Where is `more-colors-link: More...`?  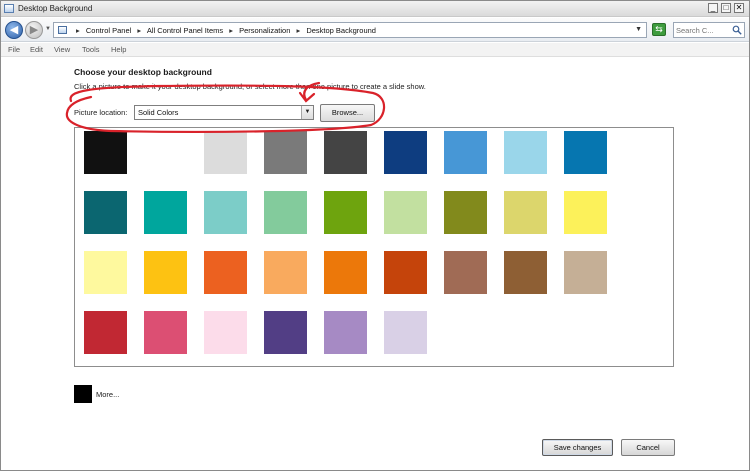 more-colors-link: More... is located at coordinates (107, 394).